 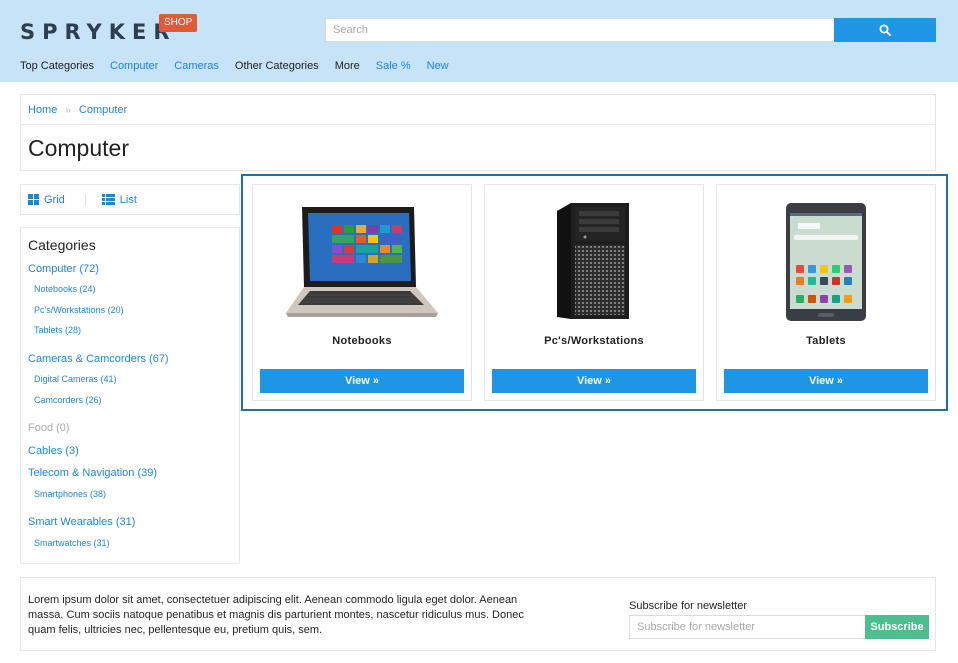 I want to click on list-label: List, so click(x=128, y=199).